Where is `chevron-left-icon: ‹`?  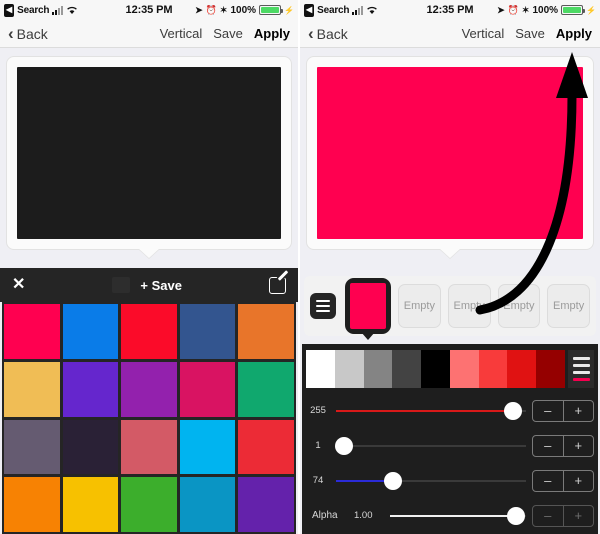
chevron-left-icon: ‹ is located at coordinates (311, 33).